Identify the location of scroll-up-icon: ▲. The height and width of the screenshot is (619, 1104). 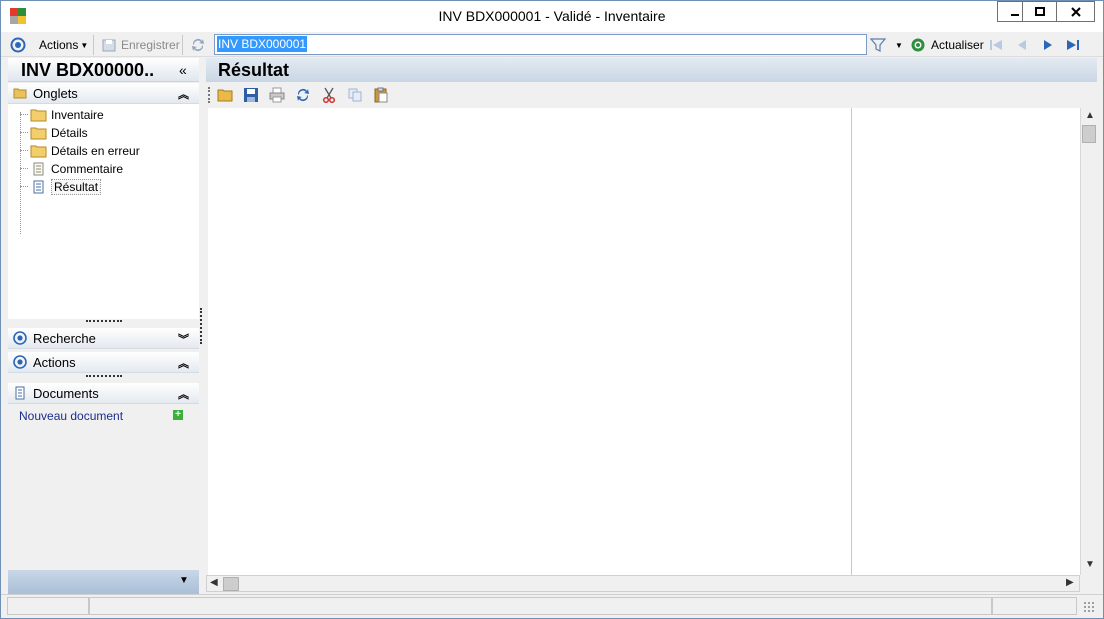
(1090, 115).